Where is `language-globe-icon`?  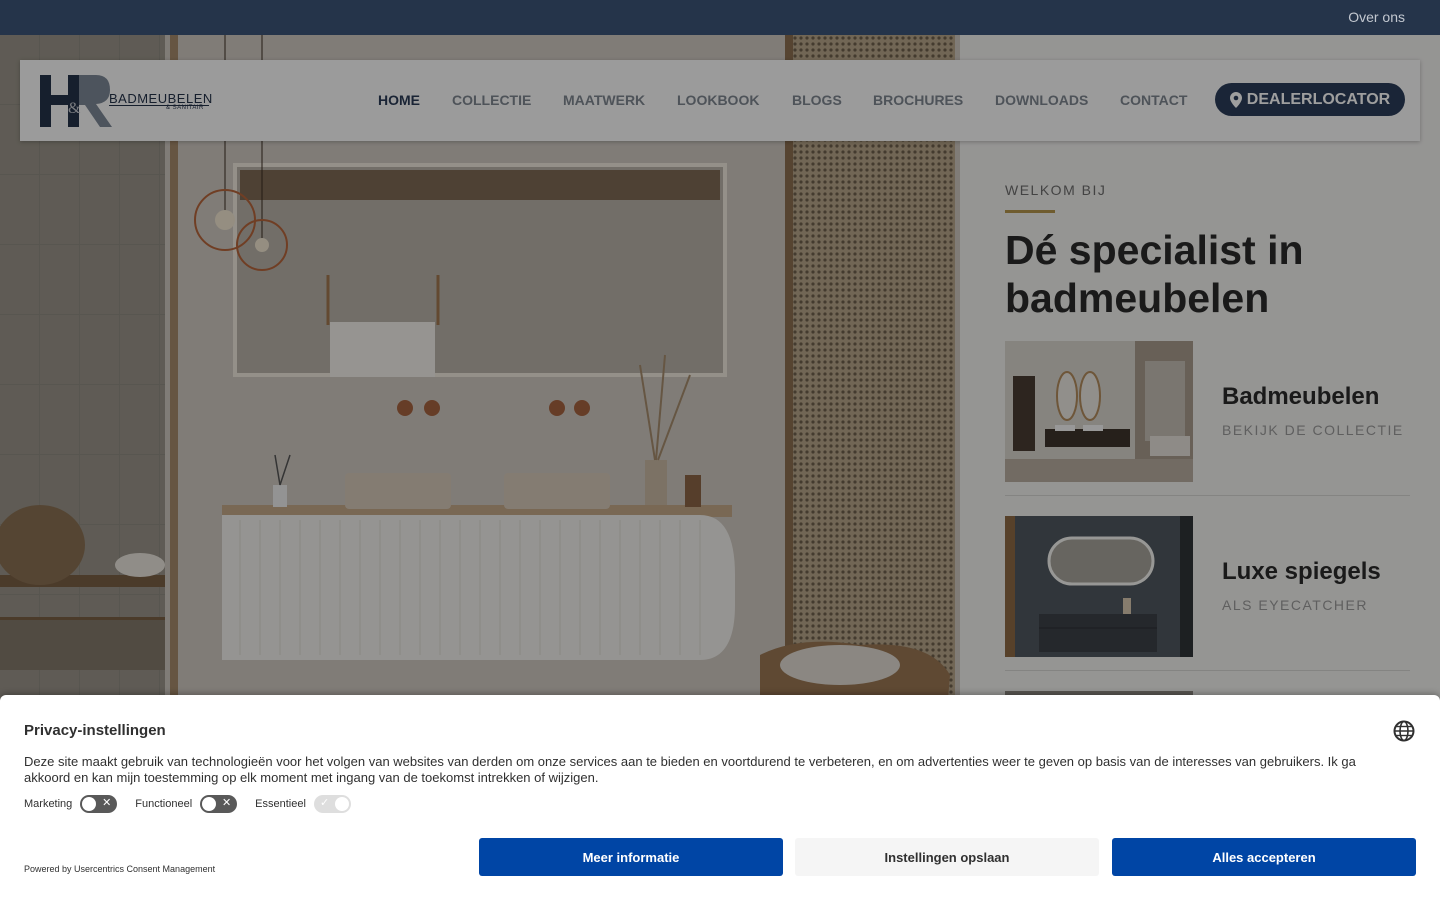 language-globe-icon is located at coordinates (1404, 731).